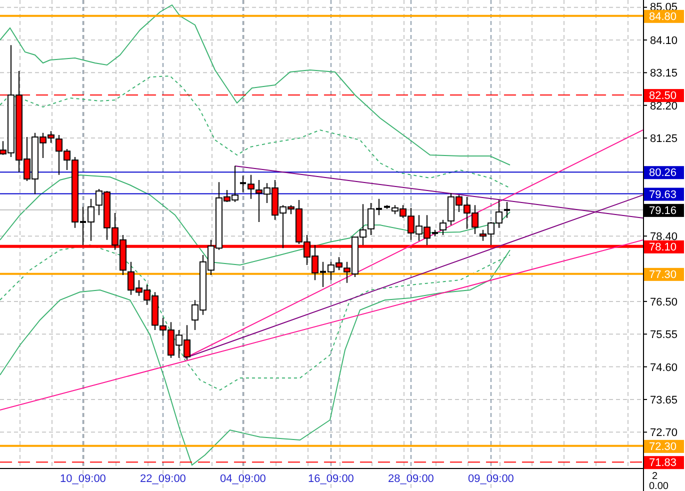 This screenshot has height=491, width=685. Describe the element at coordinates (664, 247) in the screenshot. I see `price-label: 78.10` at that location.